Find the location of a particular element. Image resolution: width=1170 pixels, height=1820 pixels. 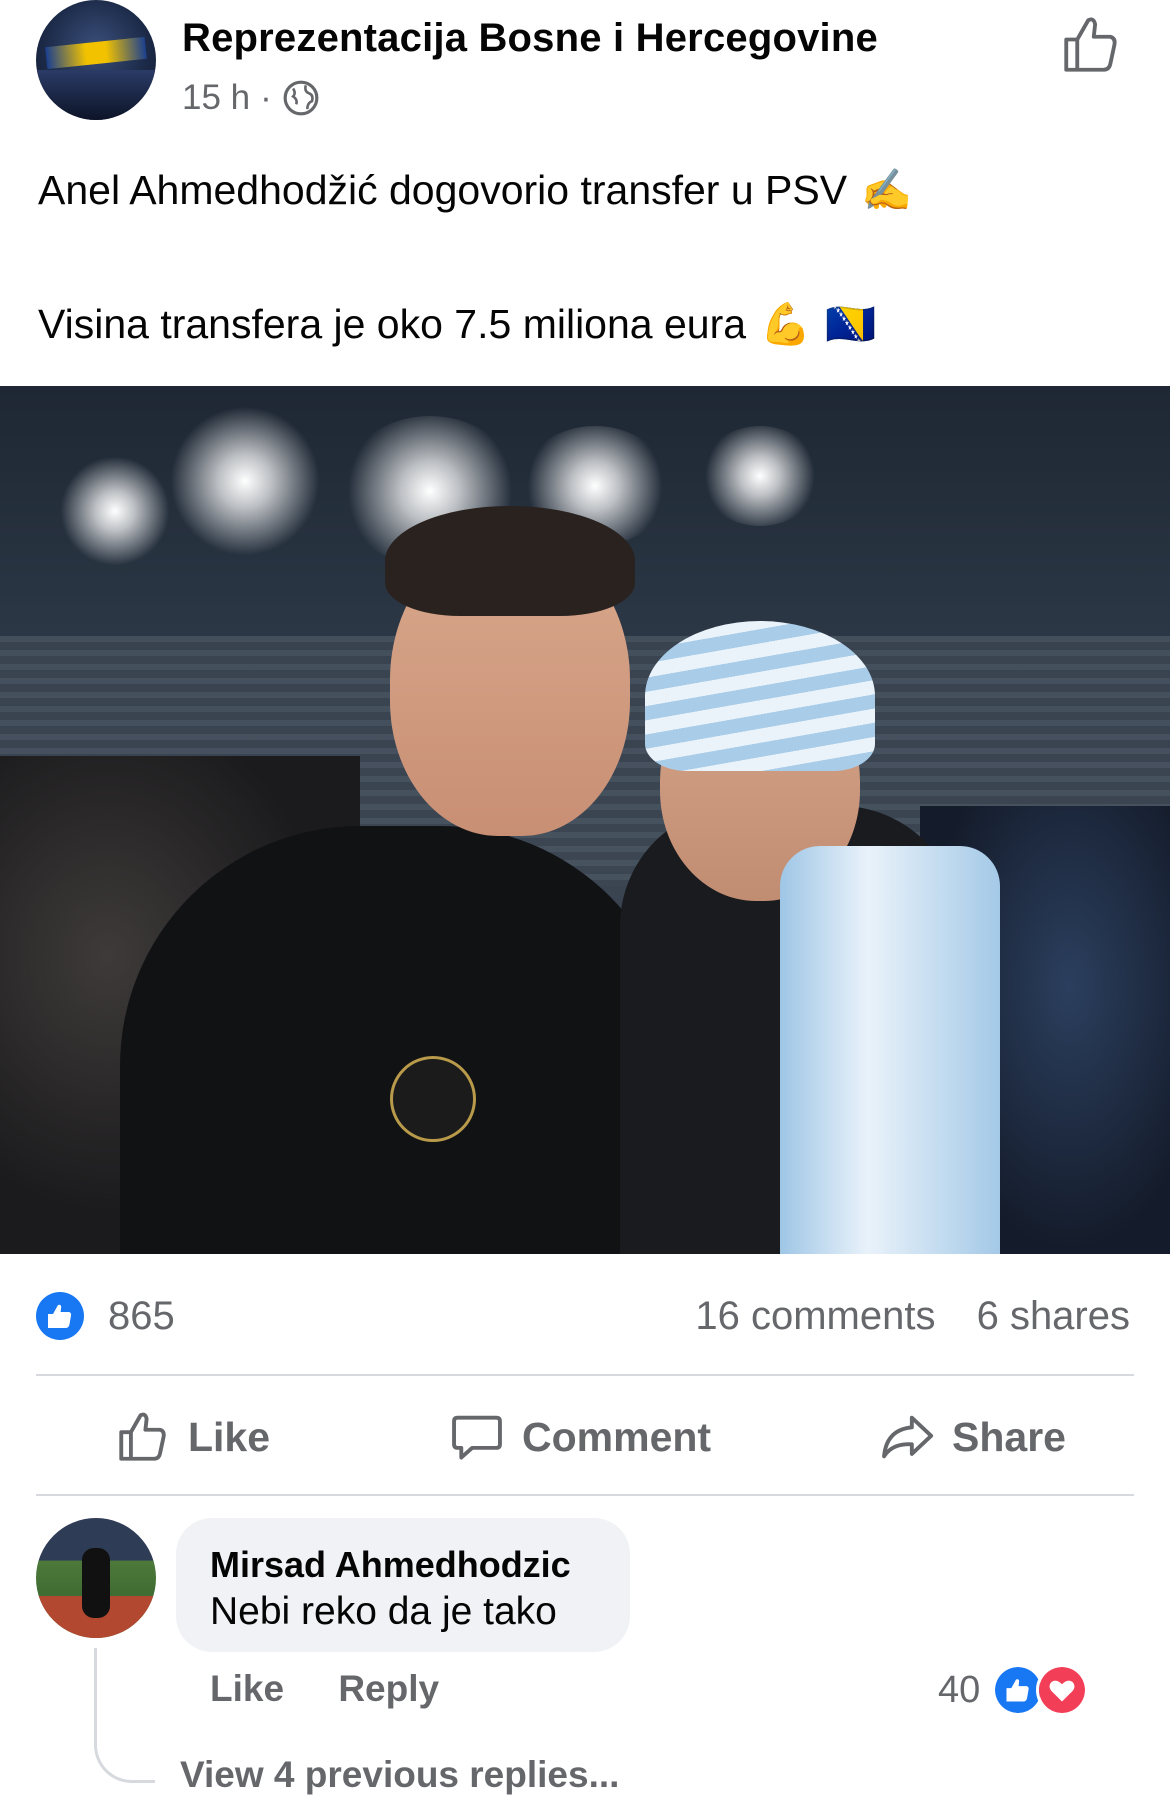

post-time: 15 h is located at coordinates (216, 98).